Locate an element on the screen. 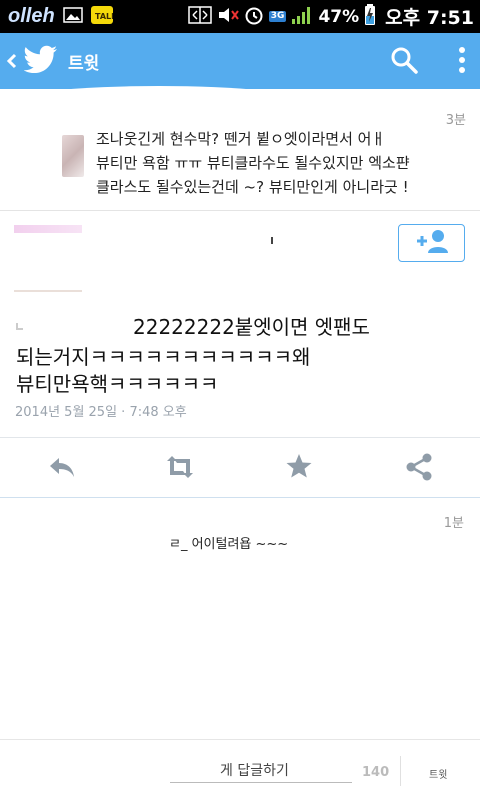  twitter-bird-logo is located at coordinates (40, 61).